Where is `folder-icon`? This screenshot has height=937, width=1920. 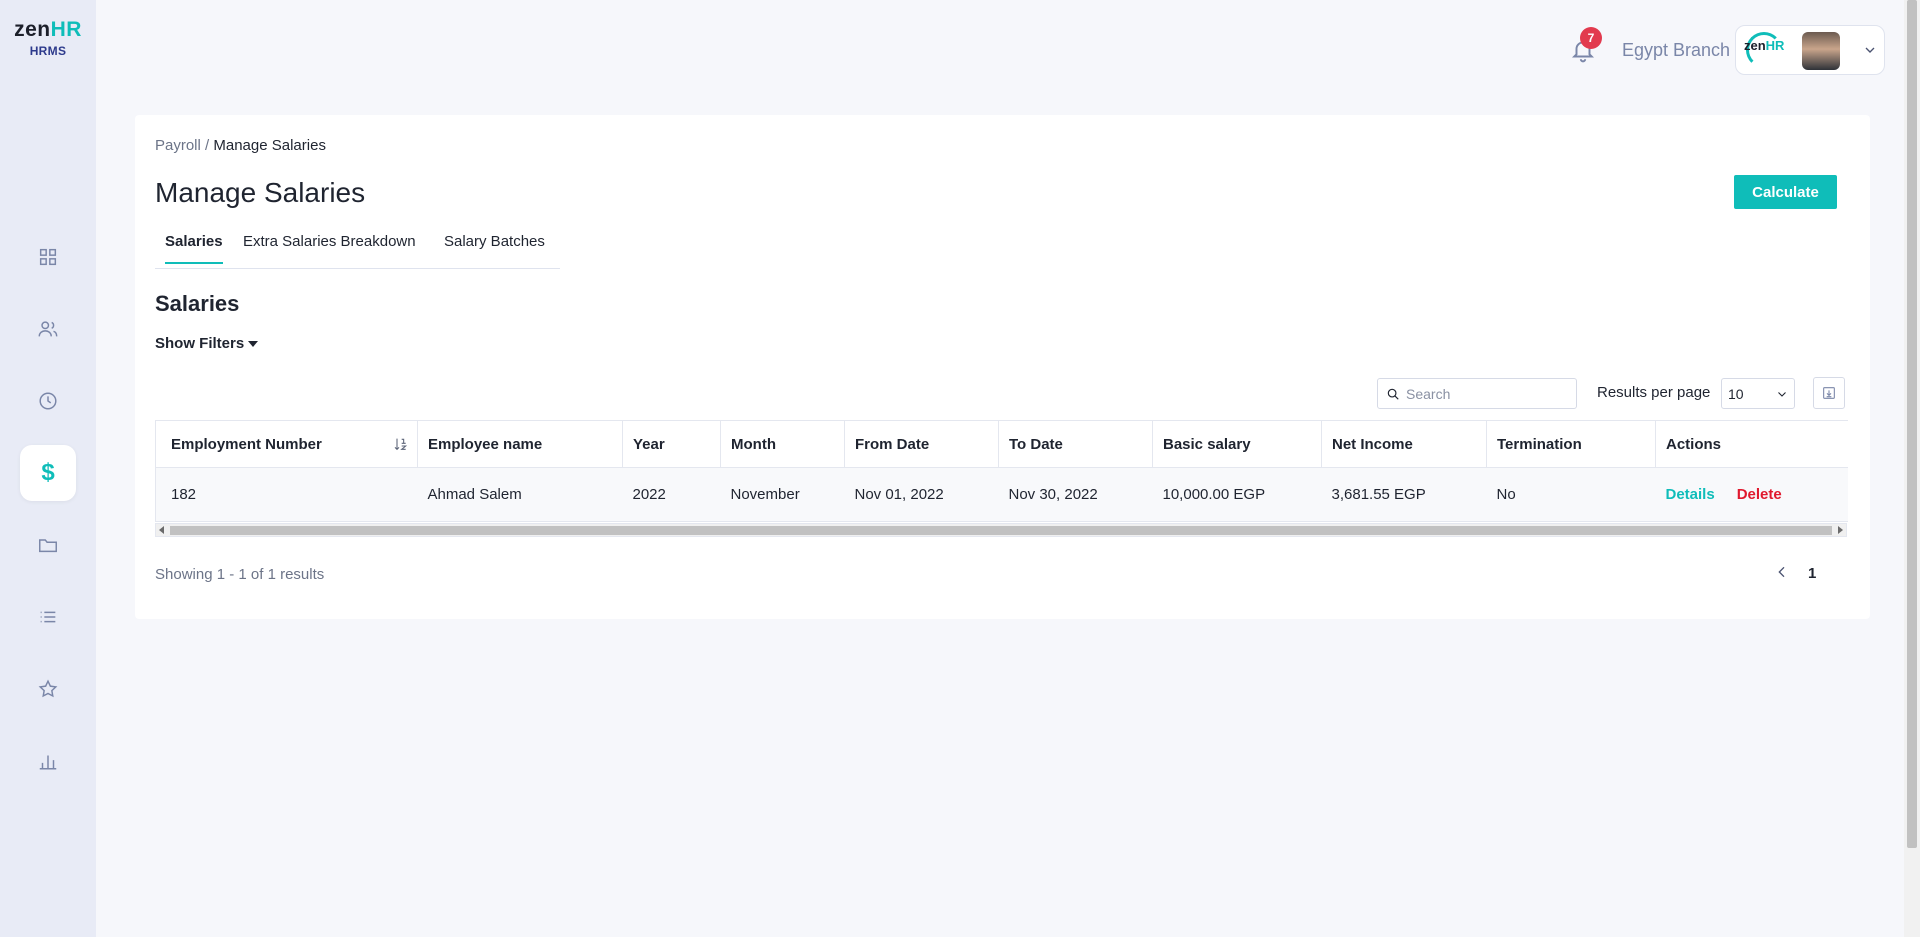 folder-icon is located at coordinates (48, 546).